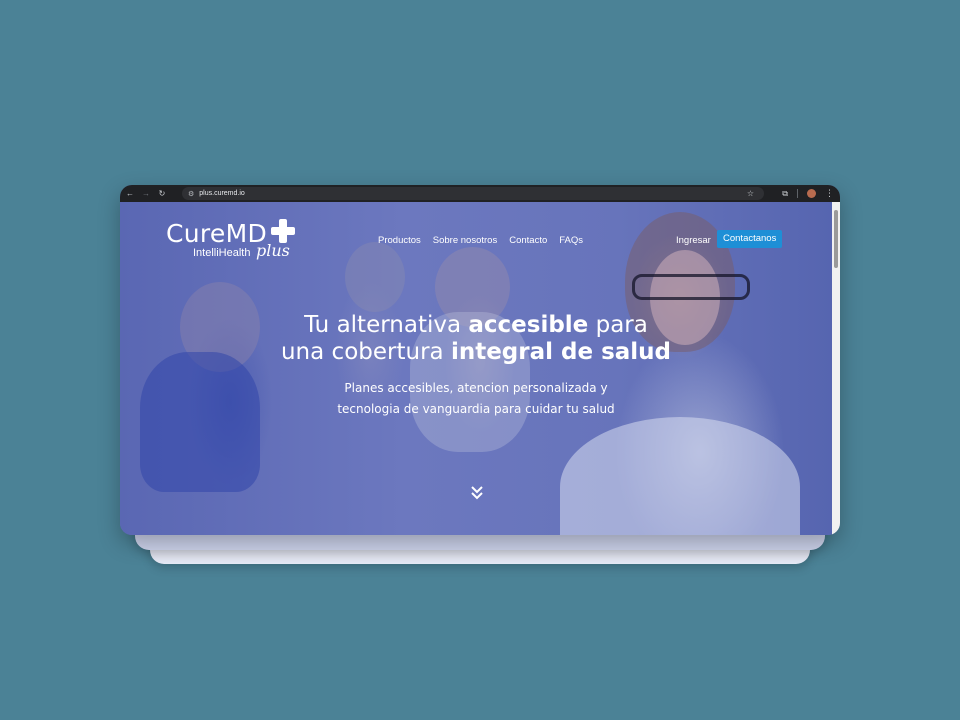 This screenshot has width=960, height=720. Describe the element at coordinates (571, 240) in the screenshot. I see `nav-faqs: FAQs` at that location.